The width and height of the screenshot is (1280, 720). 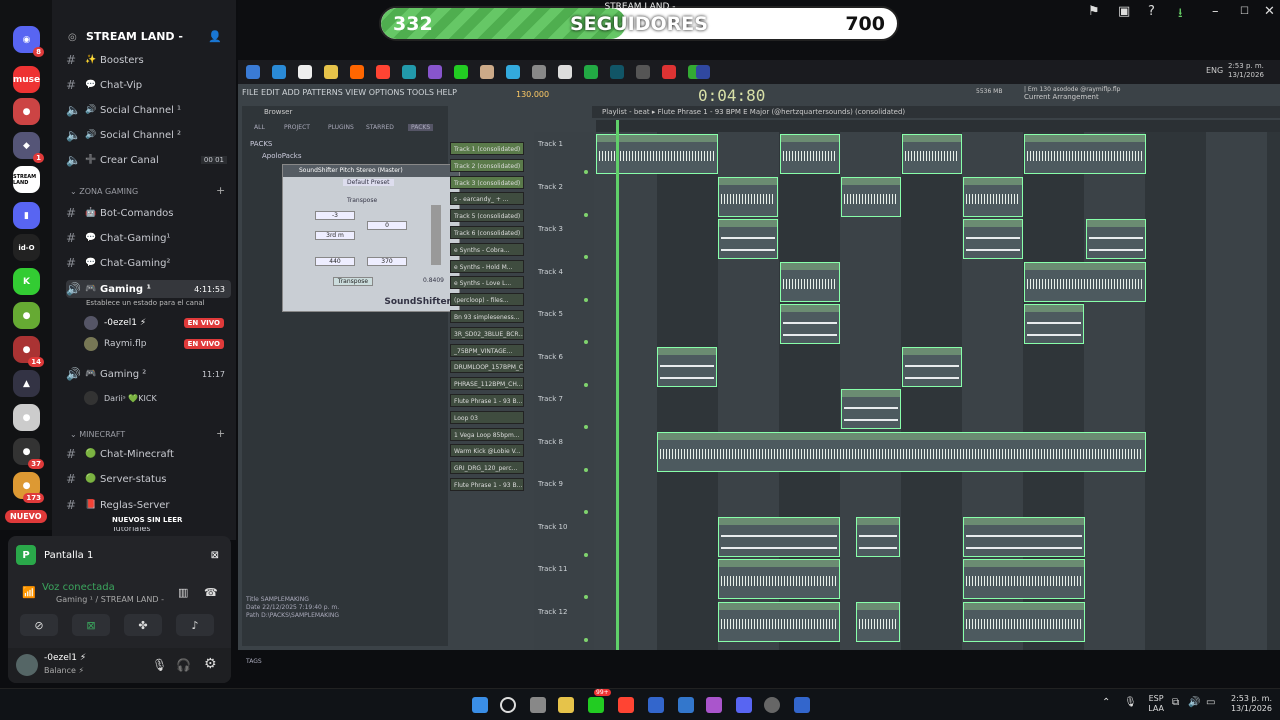 What do you see at coordinates (148, 160) in the screenshot?
I see `channel-crear-canal: 🔈 ➕ Crear Canal 00 01` at bounding box center [148, 160].